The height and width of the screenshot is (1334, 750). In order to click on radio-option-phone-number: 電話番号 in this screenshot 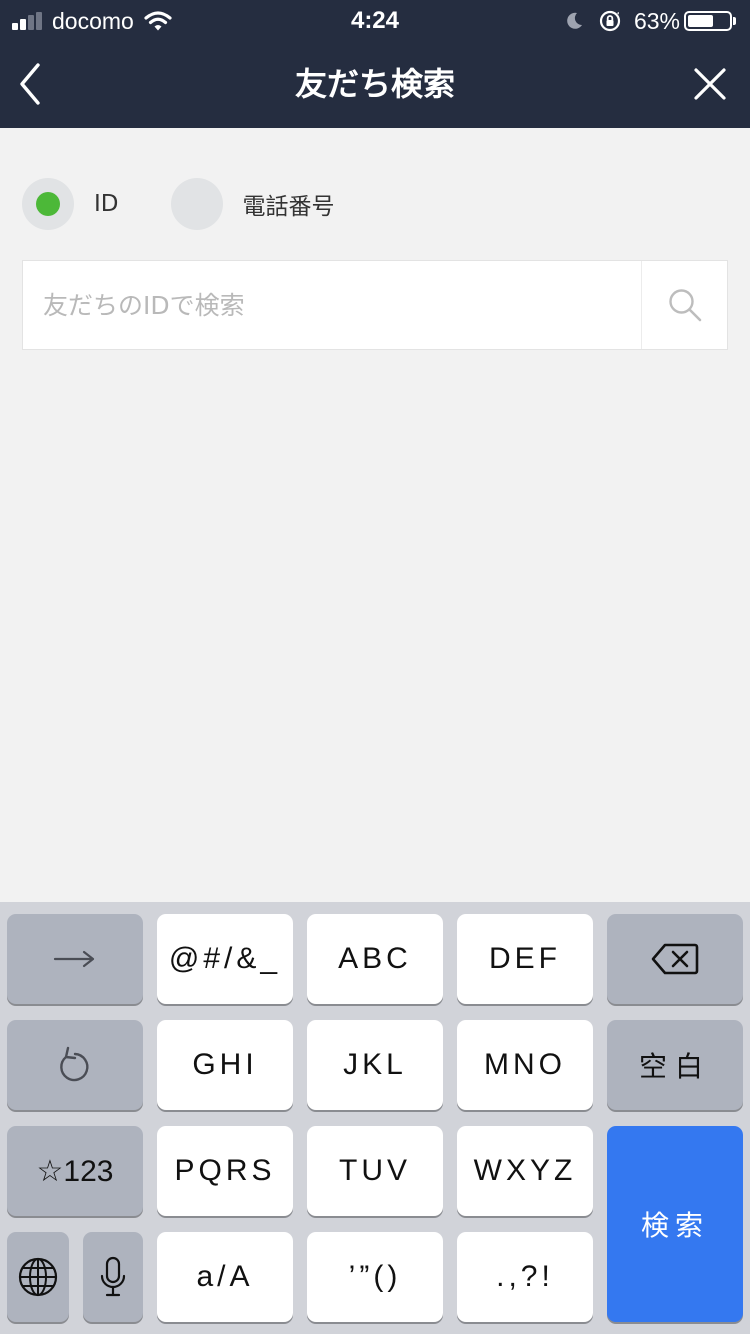, I will do `click(252, 204)`.